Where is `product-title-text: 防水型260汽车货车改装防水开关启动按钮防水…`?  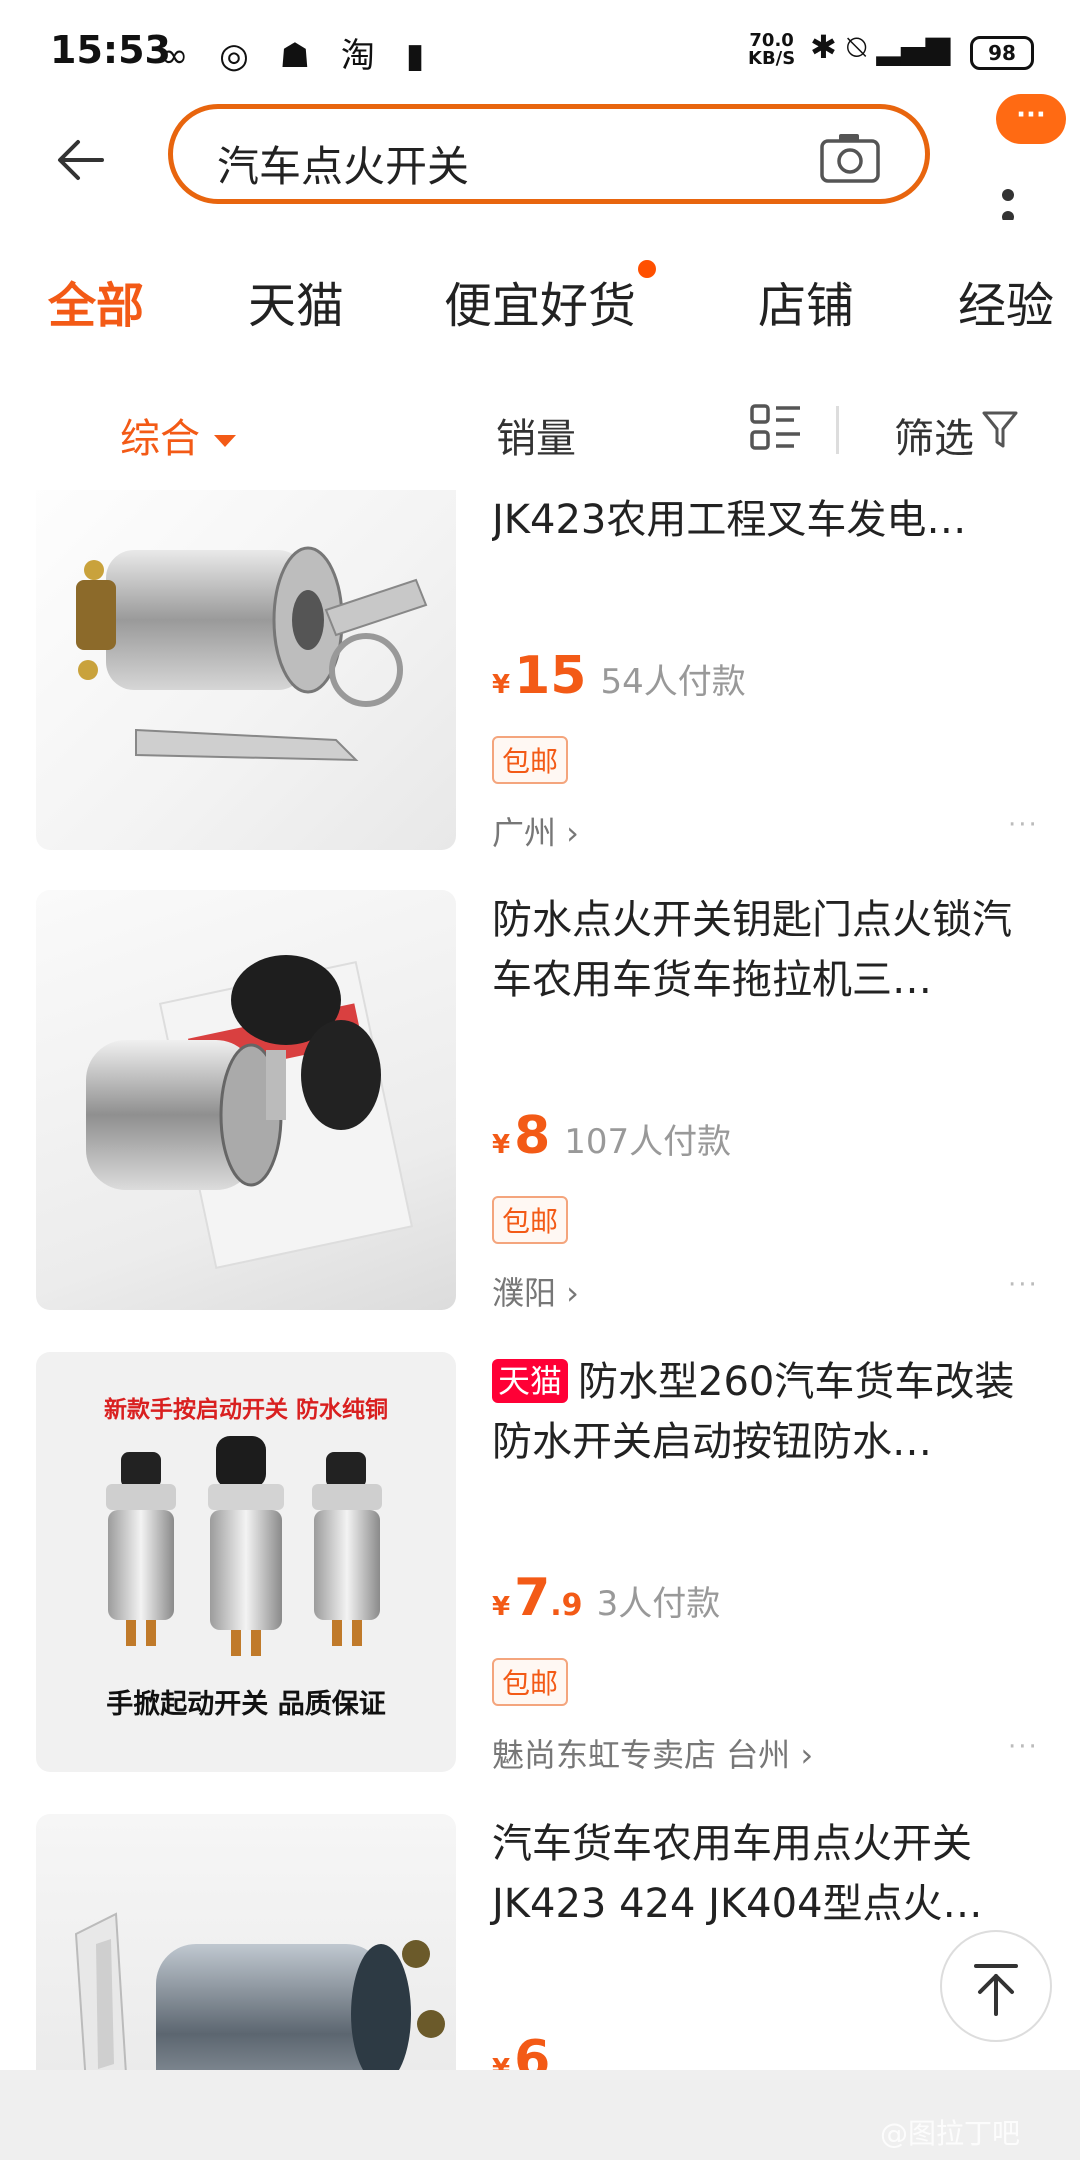
product-title-text: 防水型260汽车货车改装防水开关启动按钮防水… is located at coordinates (753, 1412).